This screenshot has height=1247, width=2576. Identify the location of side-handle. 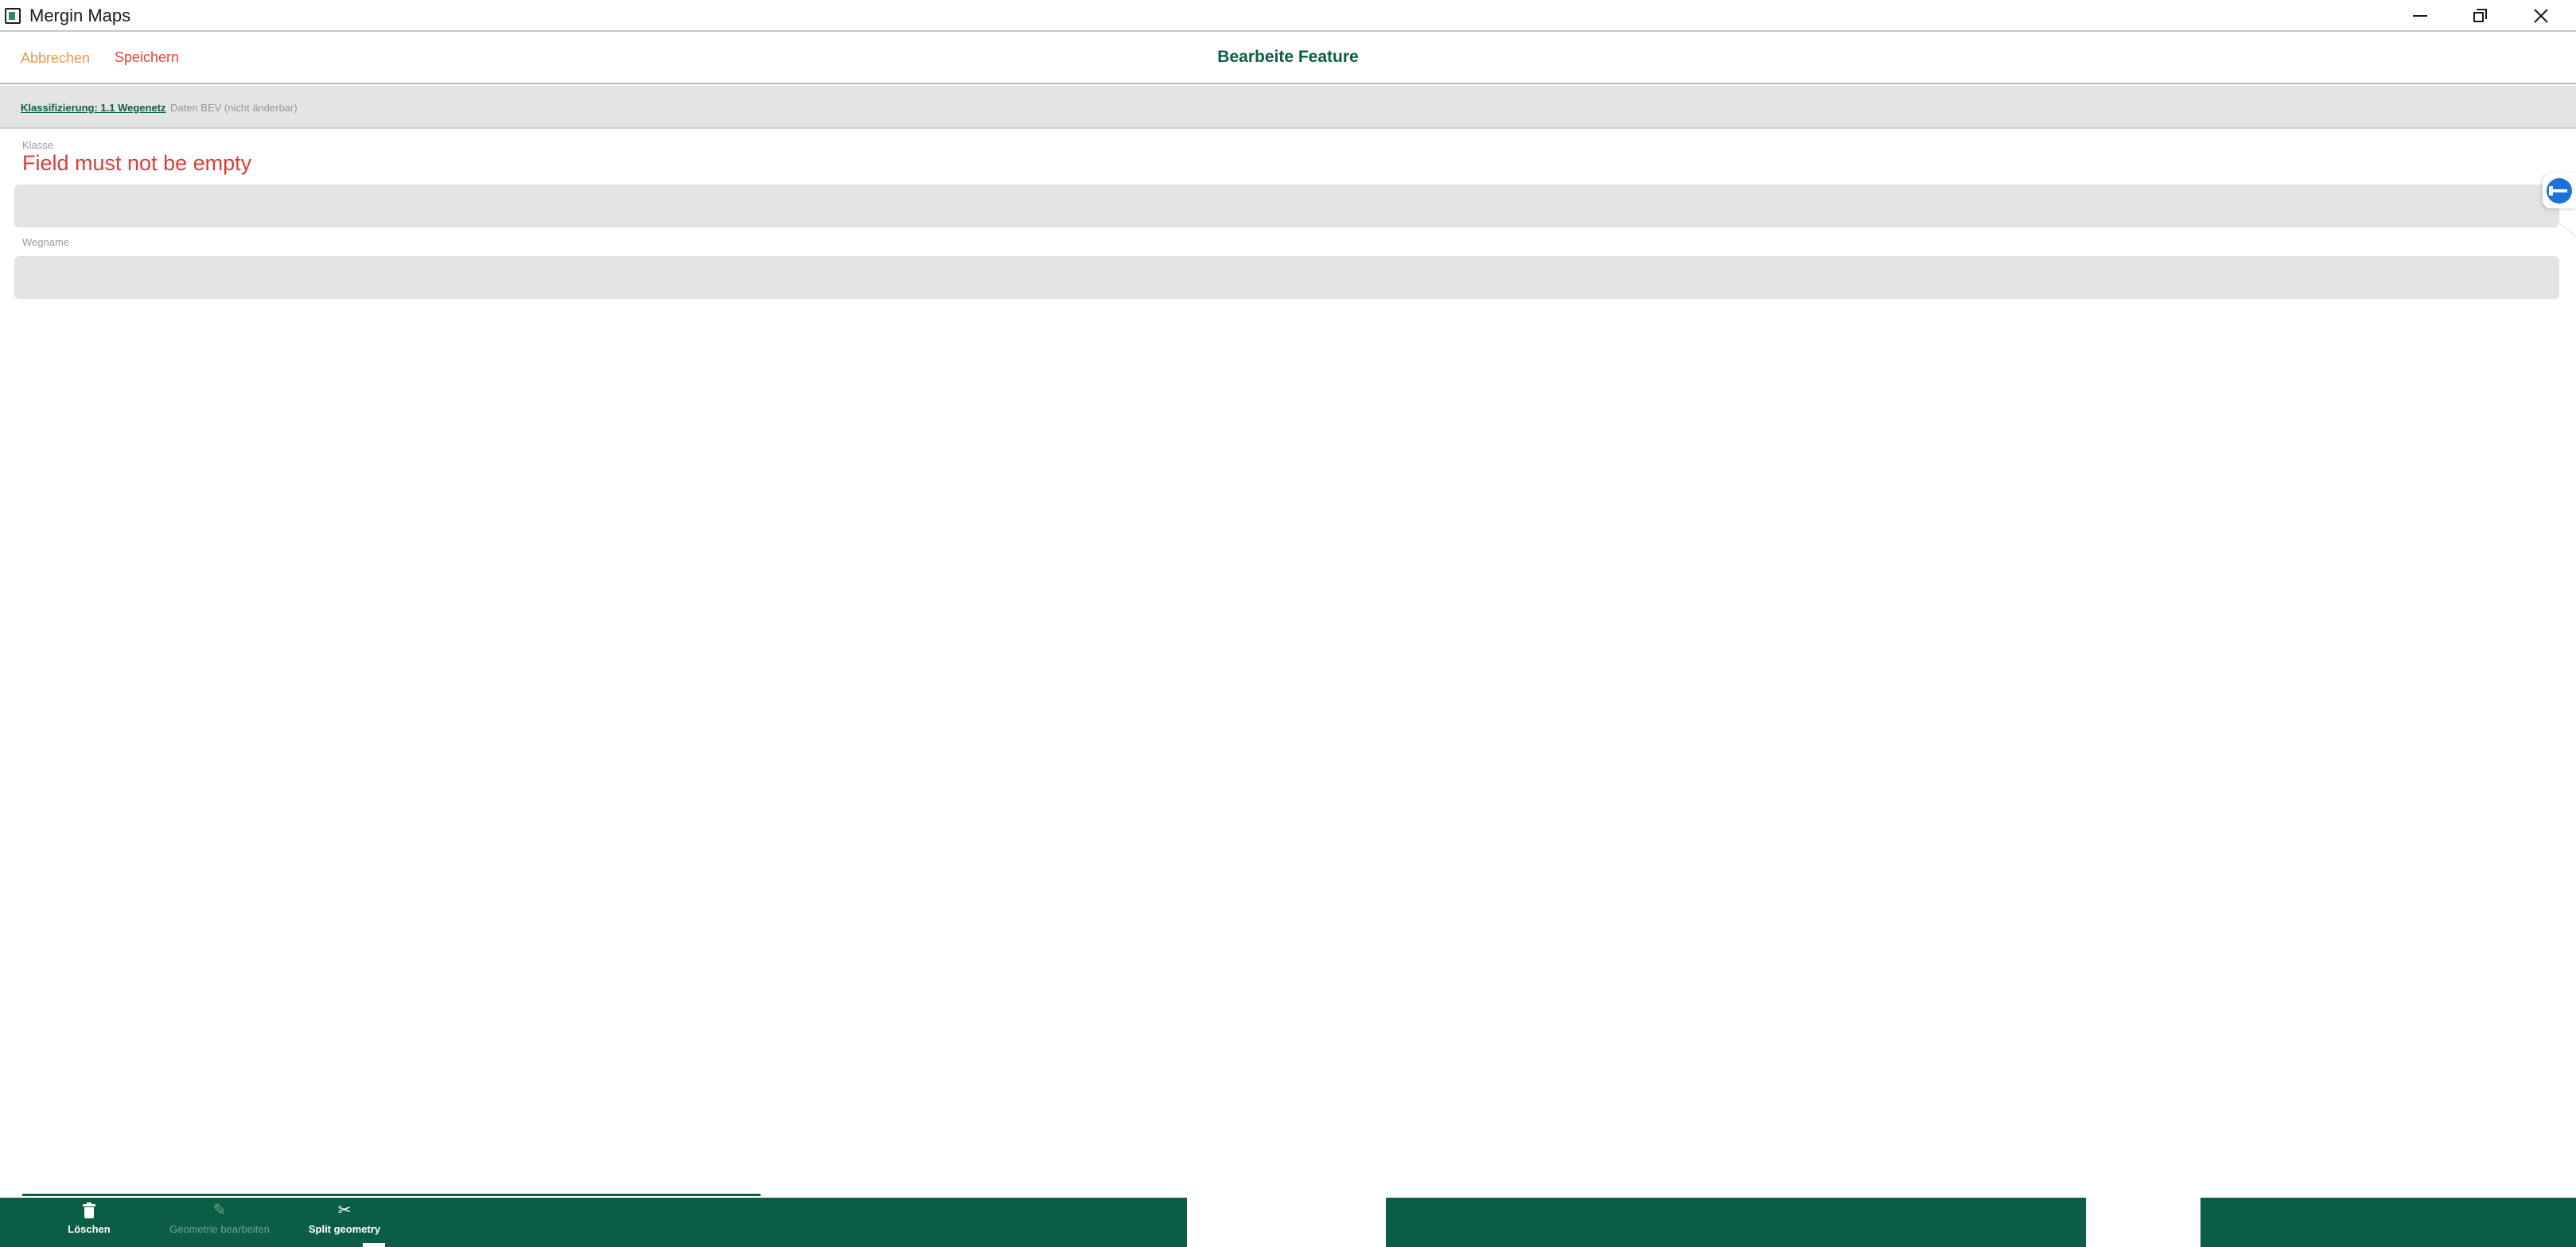
(2560, 190).